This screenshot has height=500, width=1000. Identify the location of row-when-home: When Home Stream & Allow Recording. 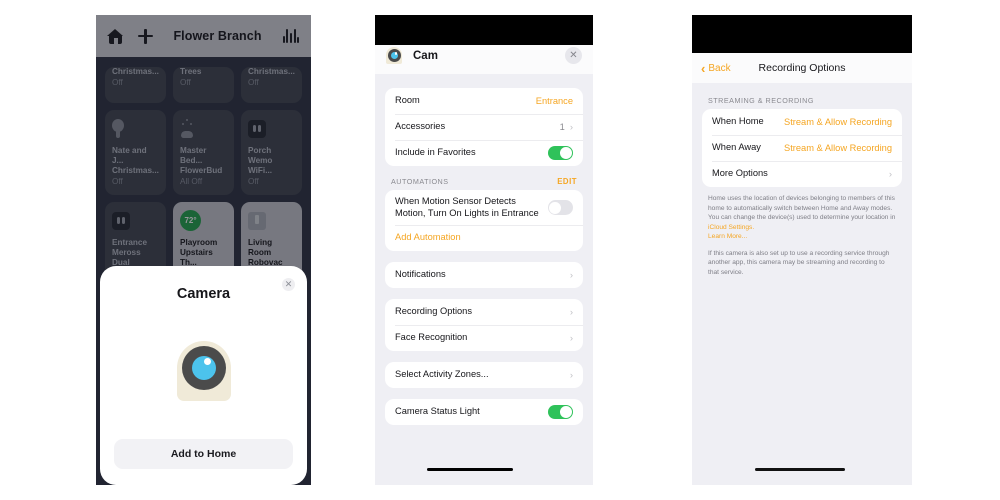
(802, 122).